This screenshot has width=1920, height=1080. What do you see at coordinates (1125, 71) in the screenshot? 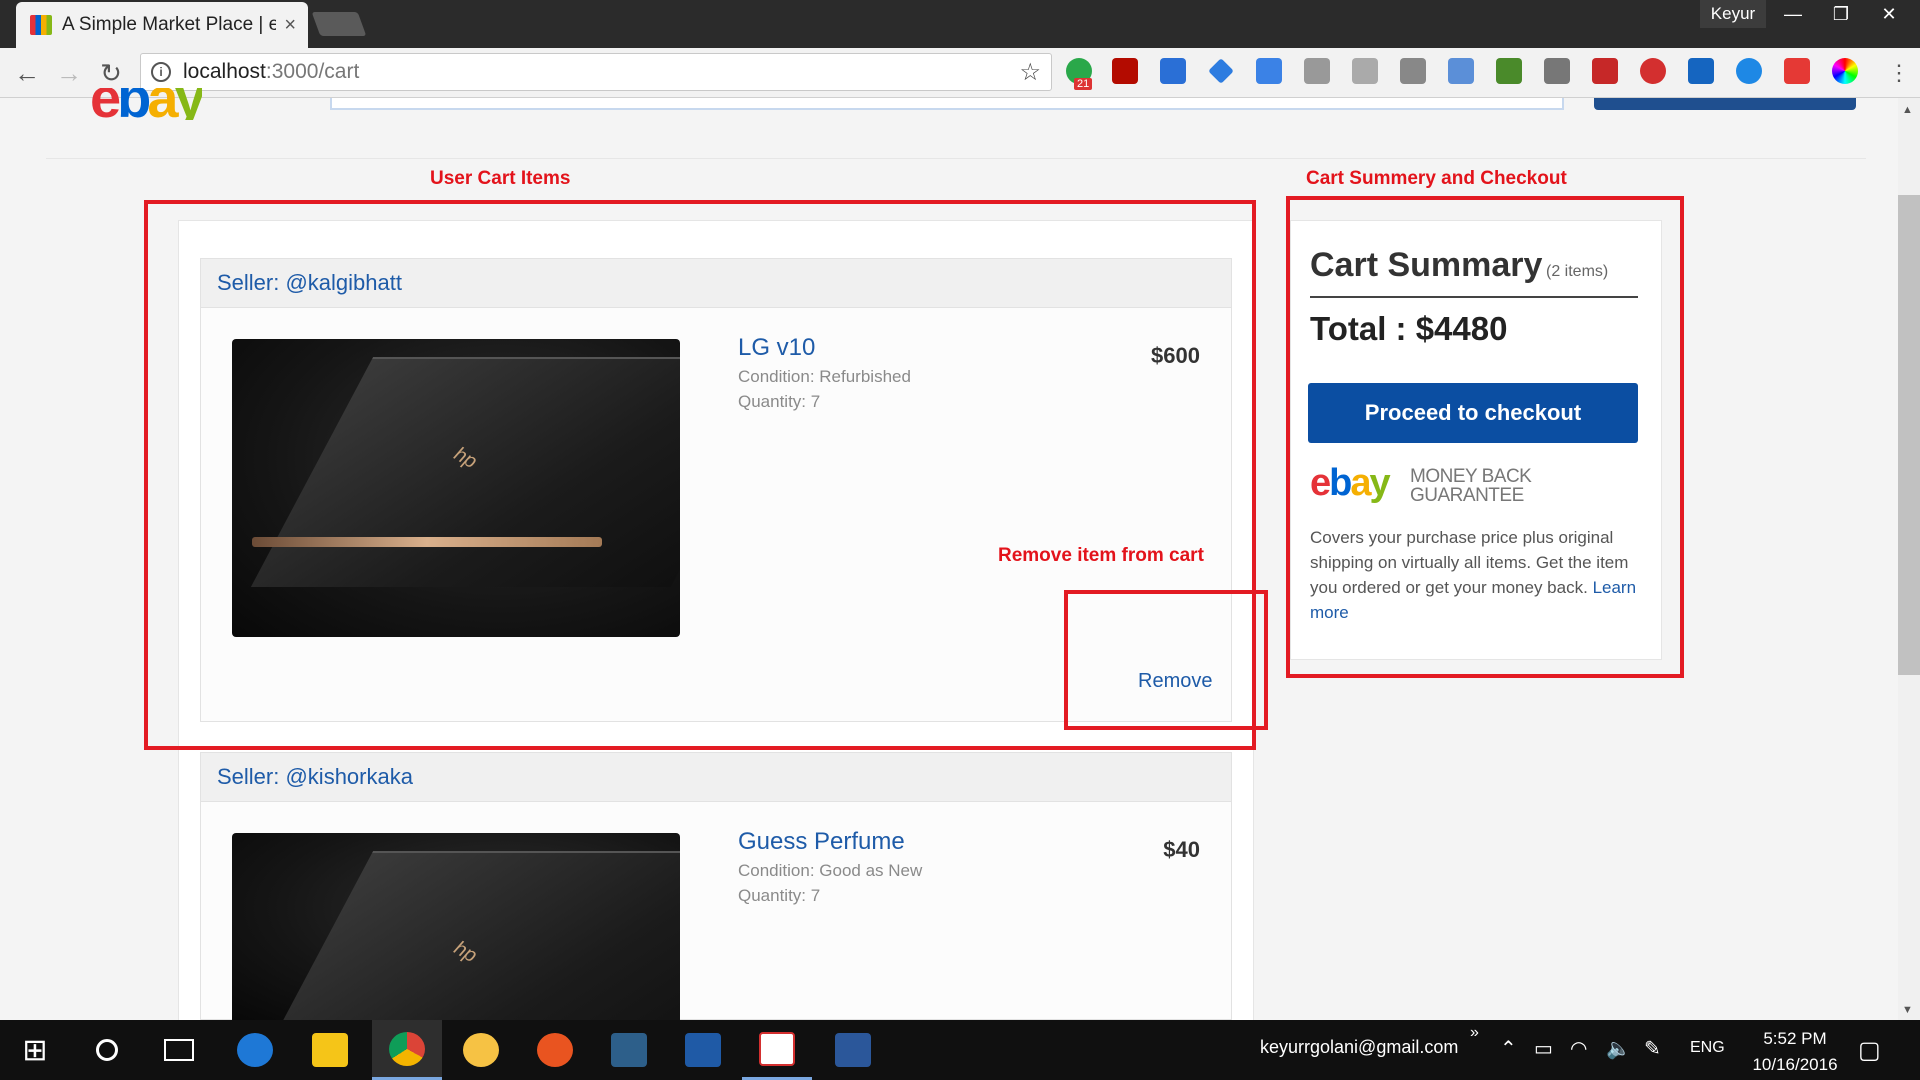
I see `acrobat-extension-icon` at bounding box center [1125, 71].